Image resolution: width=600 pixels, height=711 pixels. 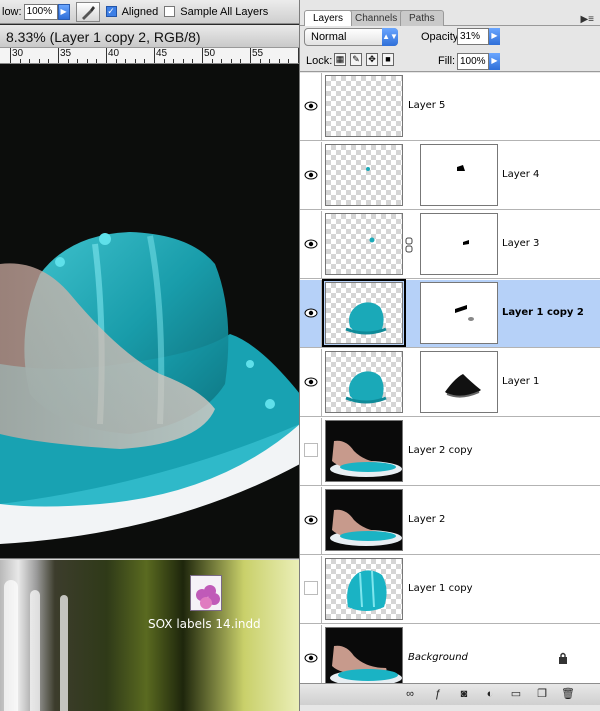 What do you see at coordinates (40, 11) in the screenshot?
I see `flow-input: 100%` at bounding box center [40, 11].